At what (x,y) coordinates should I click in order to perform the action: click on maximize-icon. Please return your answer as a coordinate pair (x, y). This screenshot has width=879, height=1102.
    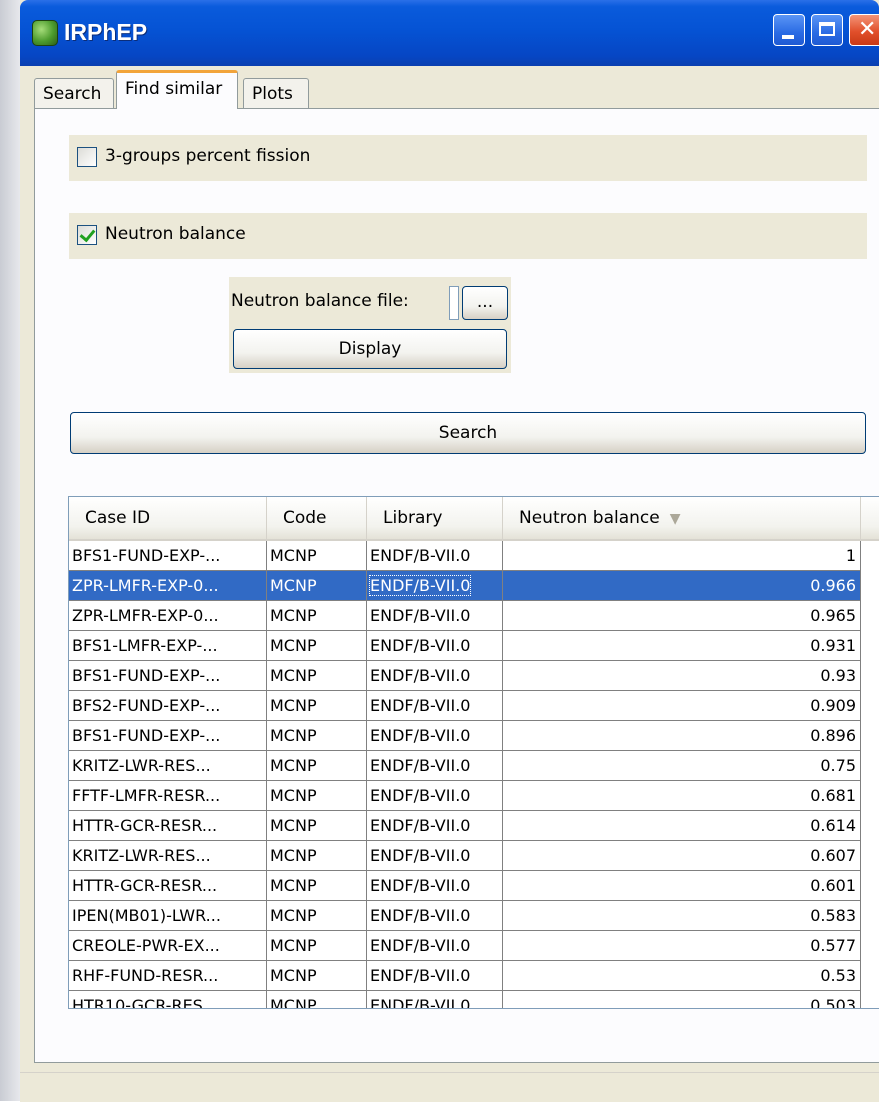
    Looking at the image, I should click on (827, 29).